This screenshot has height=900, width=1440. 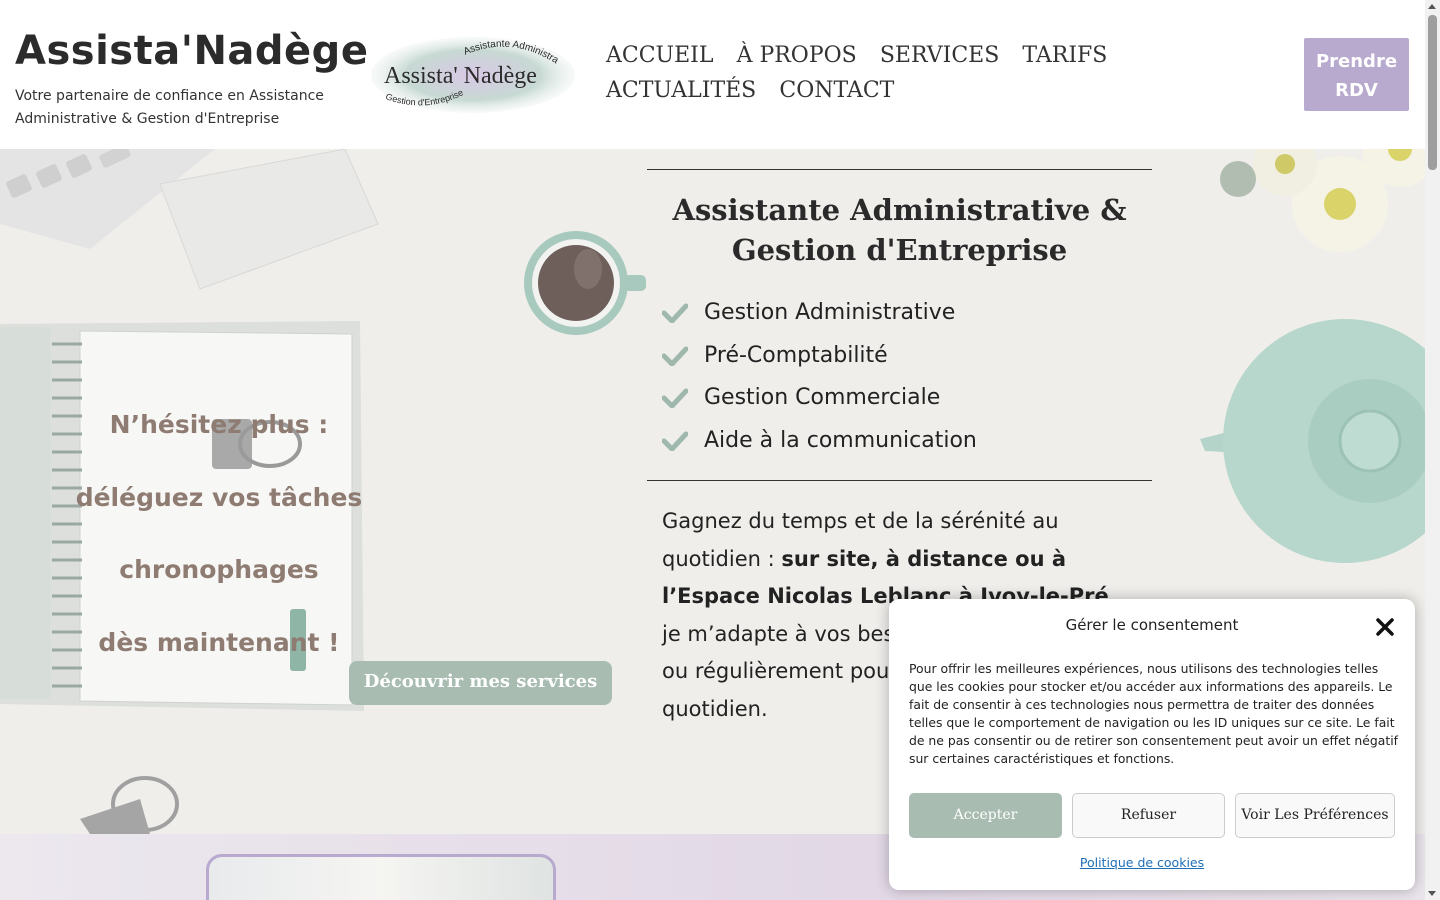 I want to click on service-item: Gestion Commerciale, so click(x=907, y=398).